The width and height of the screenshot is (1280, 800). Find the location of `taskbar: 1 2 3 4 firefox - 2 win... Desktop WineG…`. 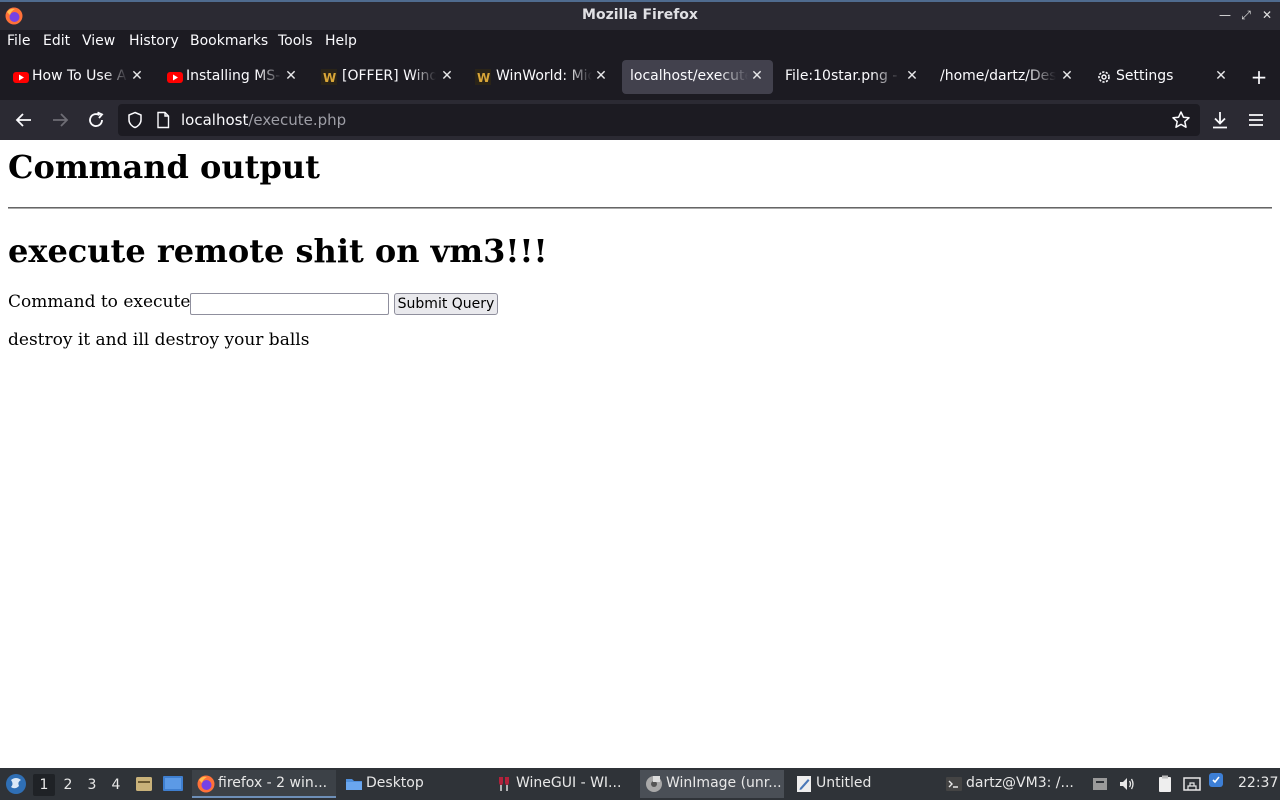

taskbar: 1 2 3 4 firefox - 2 win... Desktop WineG… is located at coordinates (640, 784).